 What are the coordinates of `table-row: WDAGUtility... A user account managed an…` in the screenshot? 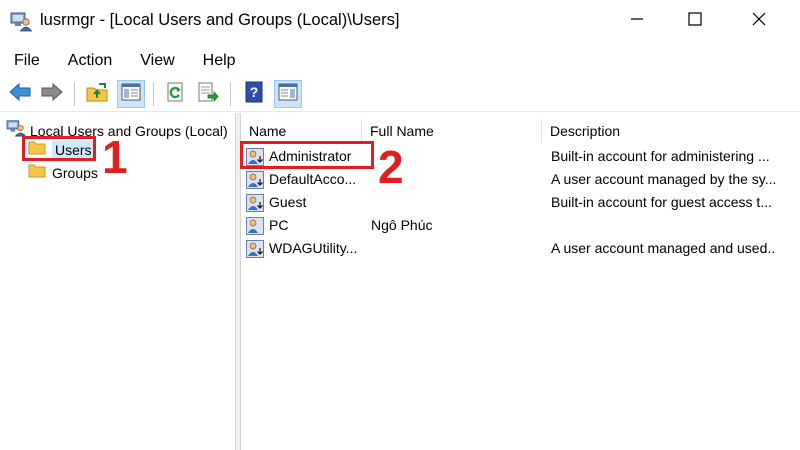 It's located at (520, 248).